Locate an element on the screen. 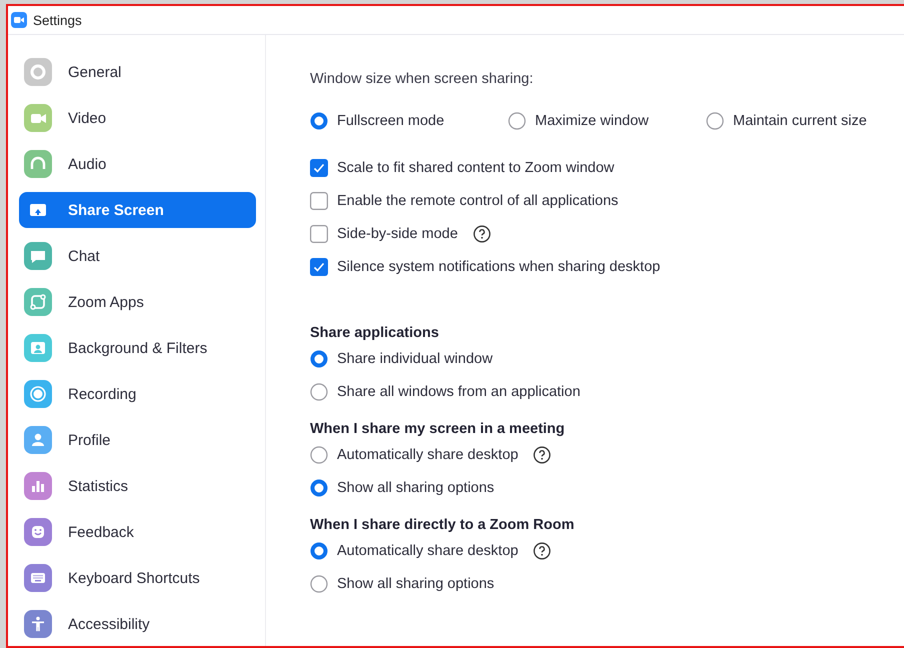  section-heading: Share applications is located at coordinates (375, 333).